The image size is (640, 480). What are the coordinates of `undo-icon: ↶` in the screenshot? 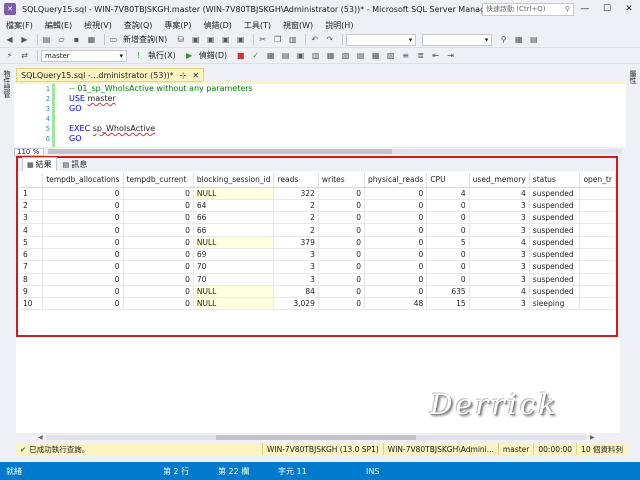 It's located at (314, 39).